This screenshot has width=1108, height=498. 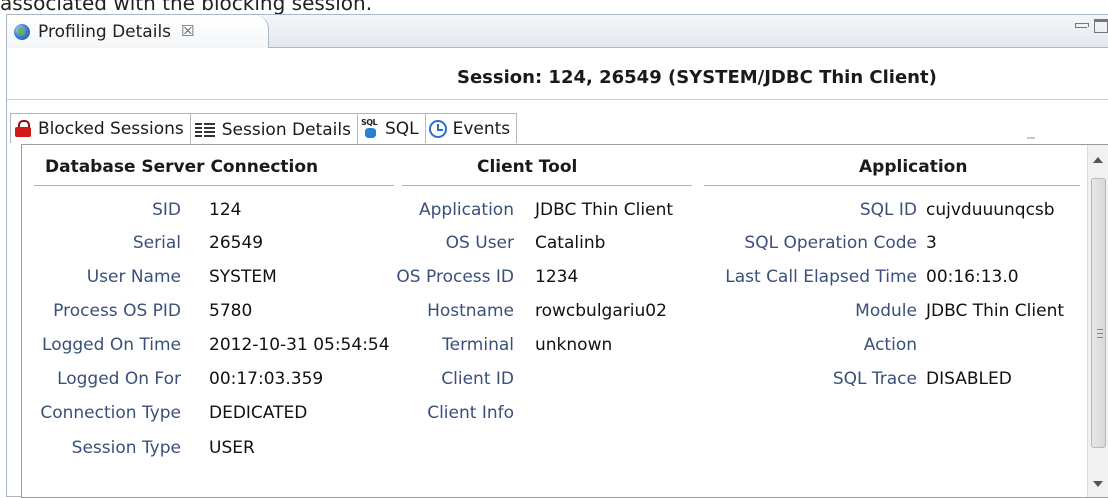 What do you see at coordinates (22, 31) in the screenshot?
I see `globe-icon` at bounding box center [22, 31].